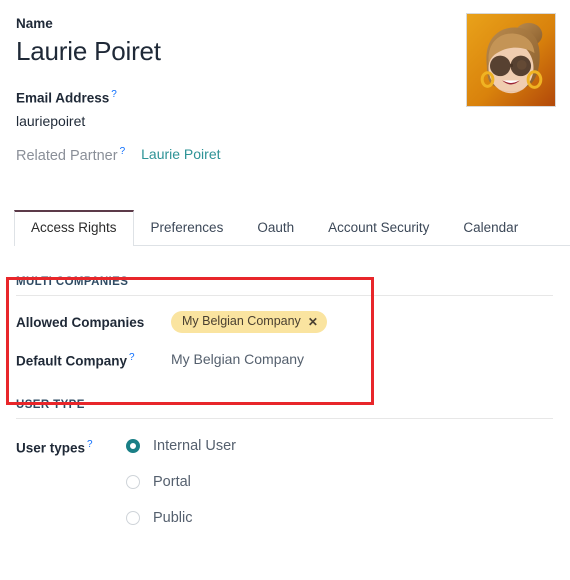 The image size is (570, 580). I want to click on radio-portal: Portal, so click(181, 482).